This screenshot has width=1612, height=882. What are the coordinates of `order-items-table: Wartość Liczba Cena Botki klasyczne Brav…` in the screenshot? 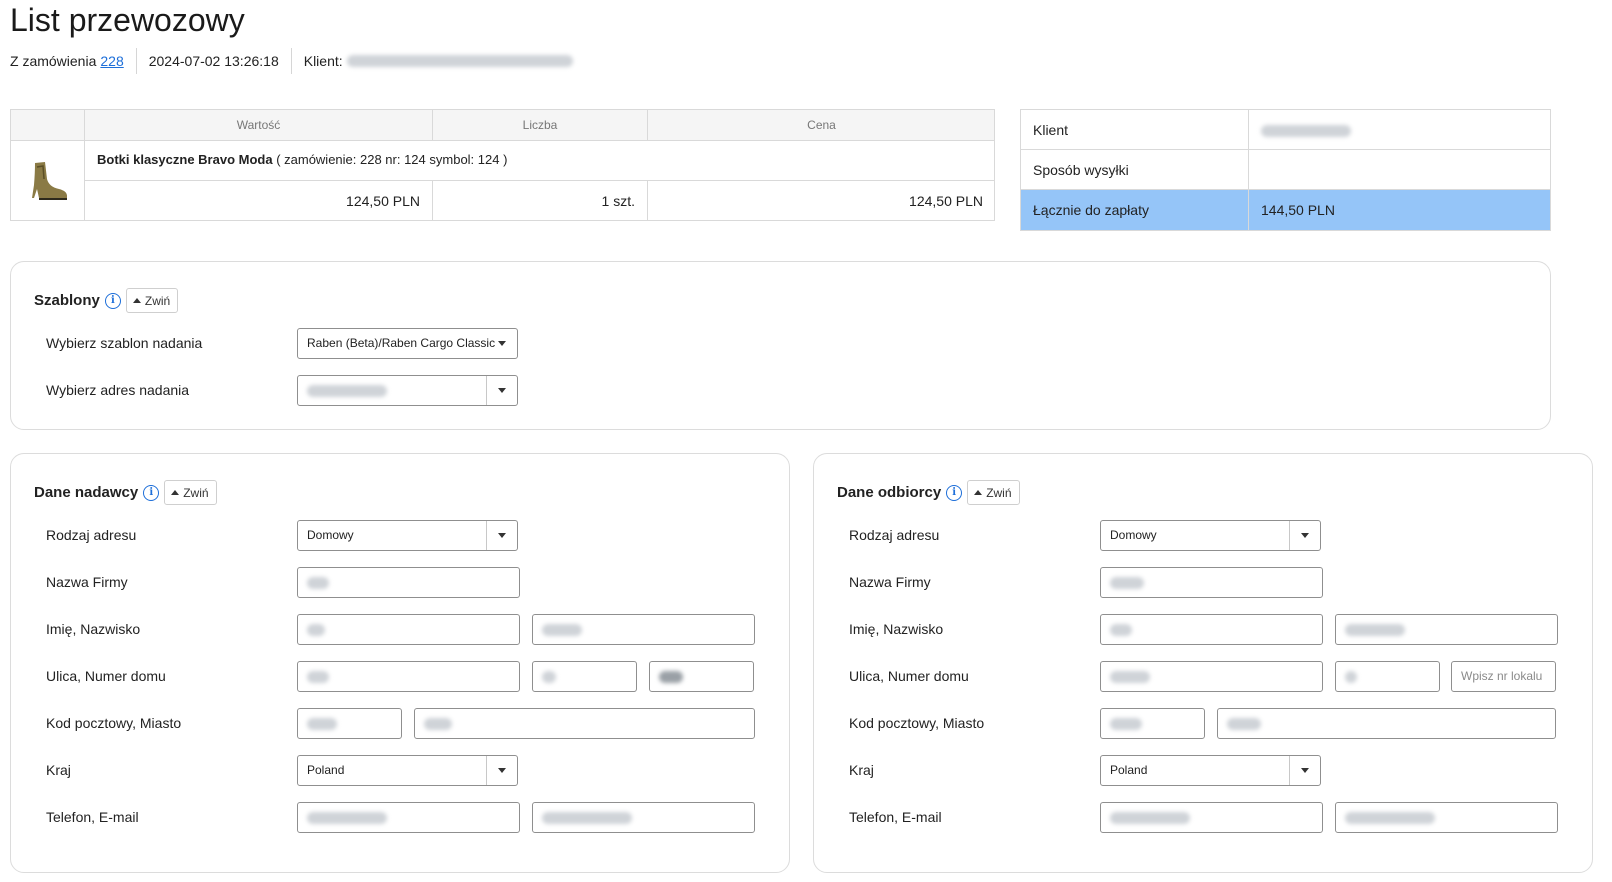 It's located at (502, 165).